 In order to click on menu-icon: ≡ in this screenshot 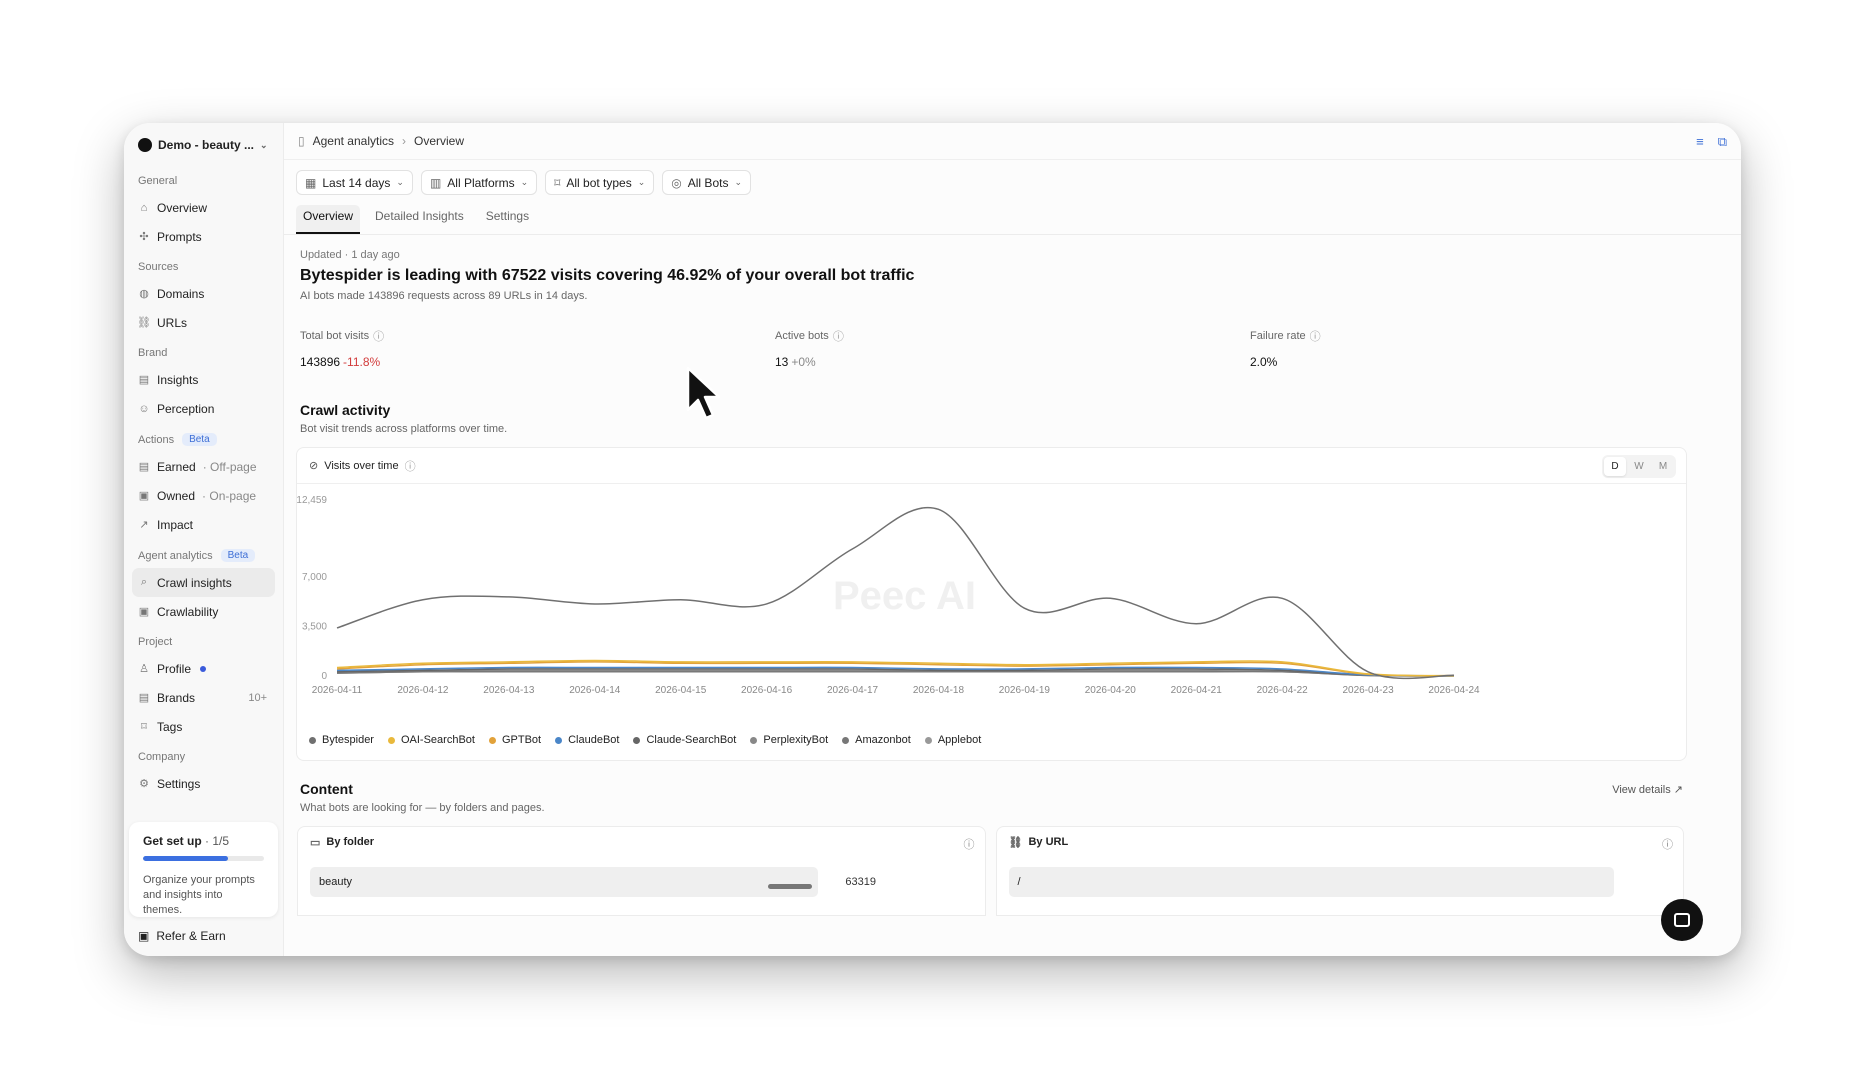, I will do `click(1700, 142)`.